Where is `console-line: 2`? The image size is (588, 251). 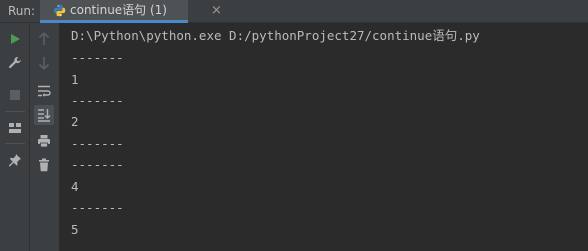
console-line: 2 is located at coordinates (75, 121).